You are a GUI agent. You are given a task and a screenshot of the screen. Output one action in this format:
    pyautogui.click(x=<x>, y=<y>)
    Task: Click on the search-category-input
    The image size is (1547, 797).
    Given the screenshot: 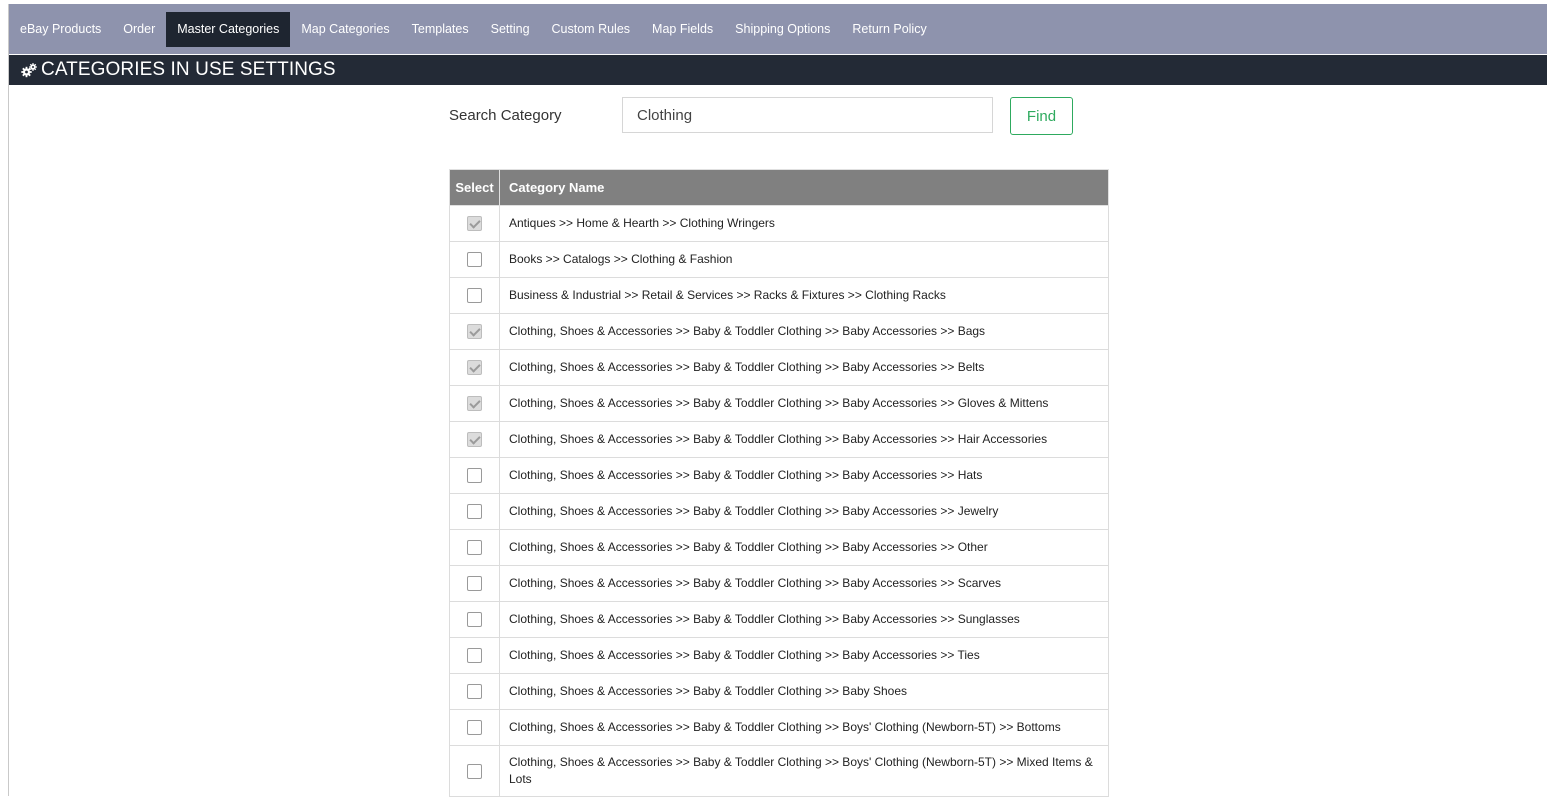 What is the action you would take?
    pyautogui.click(x=807, y=115)
    